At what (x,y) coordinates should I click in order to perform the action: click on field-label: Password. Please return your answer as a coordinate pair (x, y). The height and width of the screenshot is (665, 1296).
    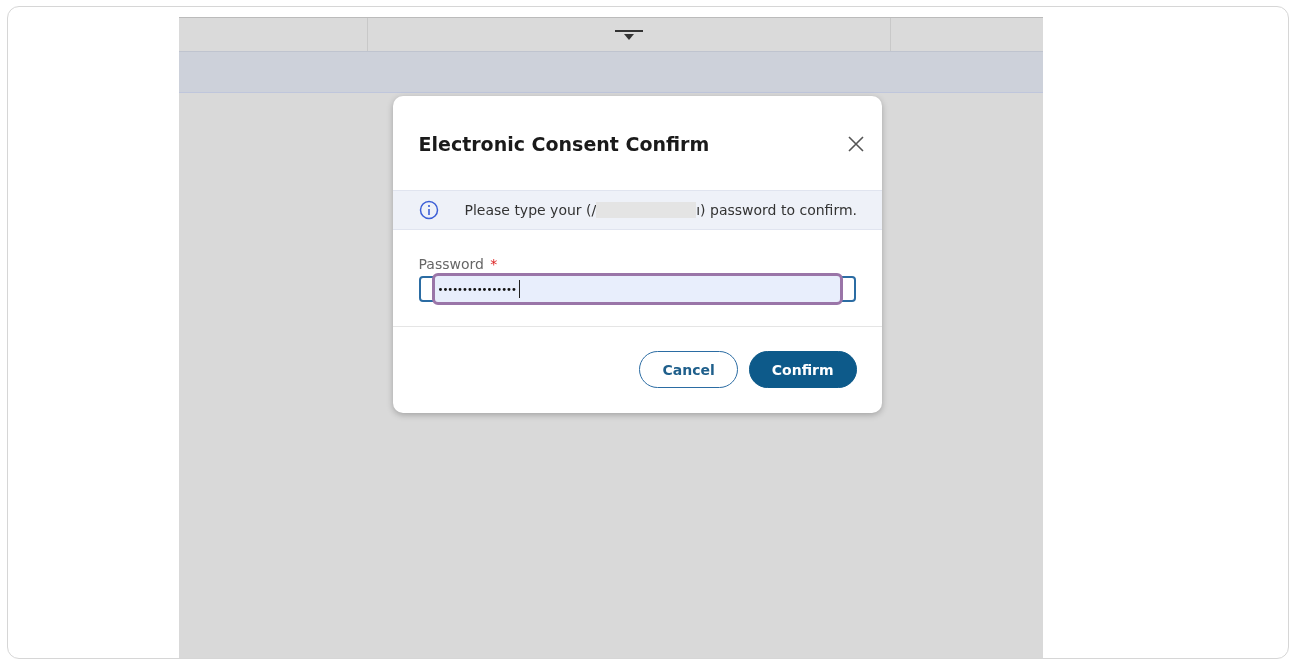
    Looking at the image, I should click on (451, 264).